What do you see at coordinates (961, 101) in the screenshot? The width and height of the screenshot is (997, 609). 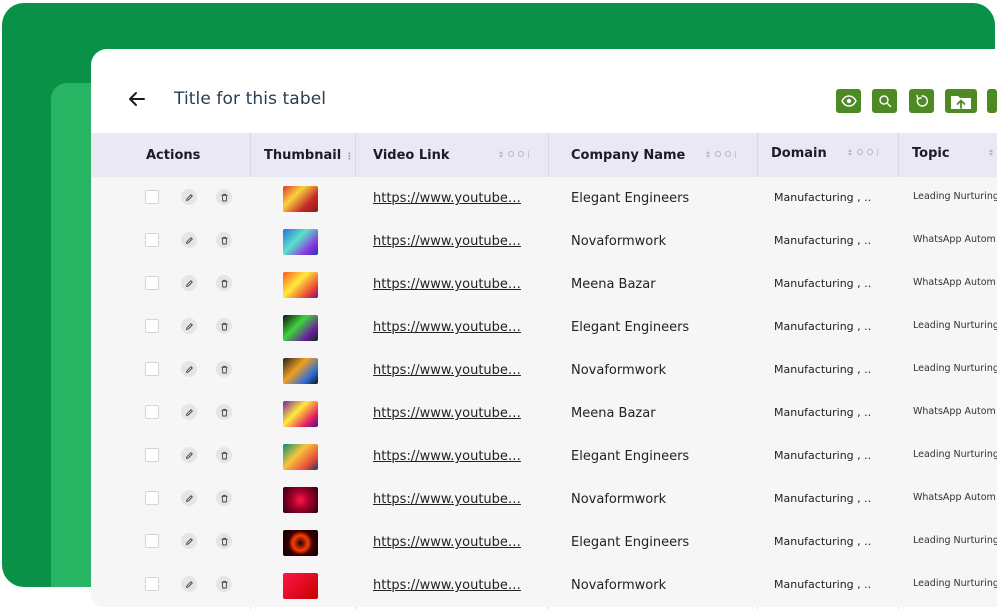 I see `upload-button` at bounding box center [961, 101].